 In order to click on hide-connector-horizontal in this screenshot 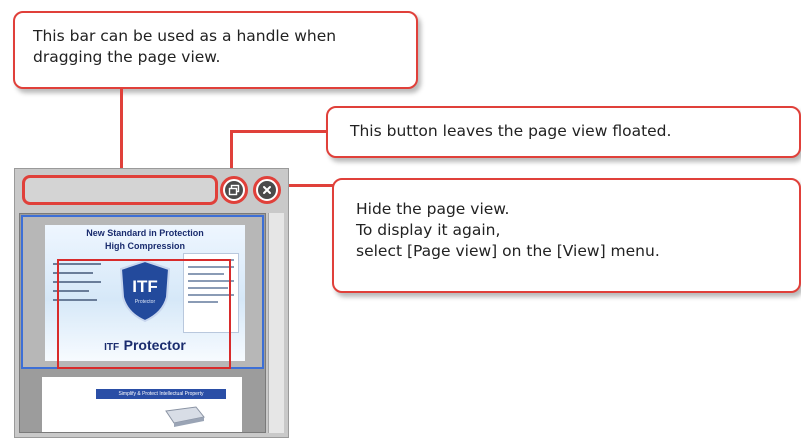, I will do `click(308, 185)`.